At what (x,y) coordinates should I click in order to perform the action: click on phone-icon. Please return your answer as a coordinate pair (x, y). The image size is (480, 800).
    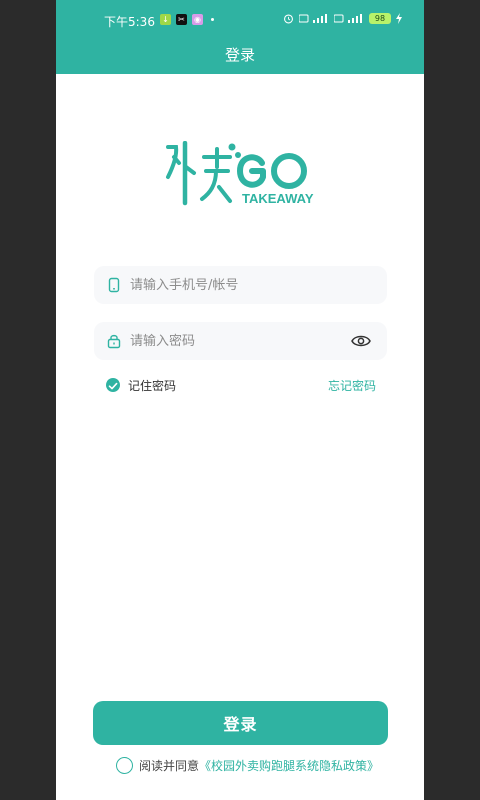
    Looking at the image, I should click on (114, 285).